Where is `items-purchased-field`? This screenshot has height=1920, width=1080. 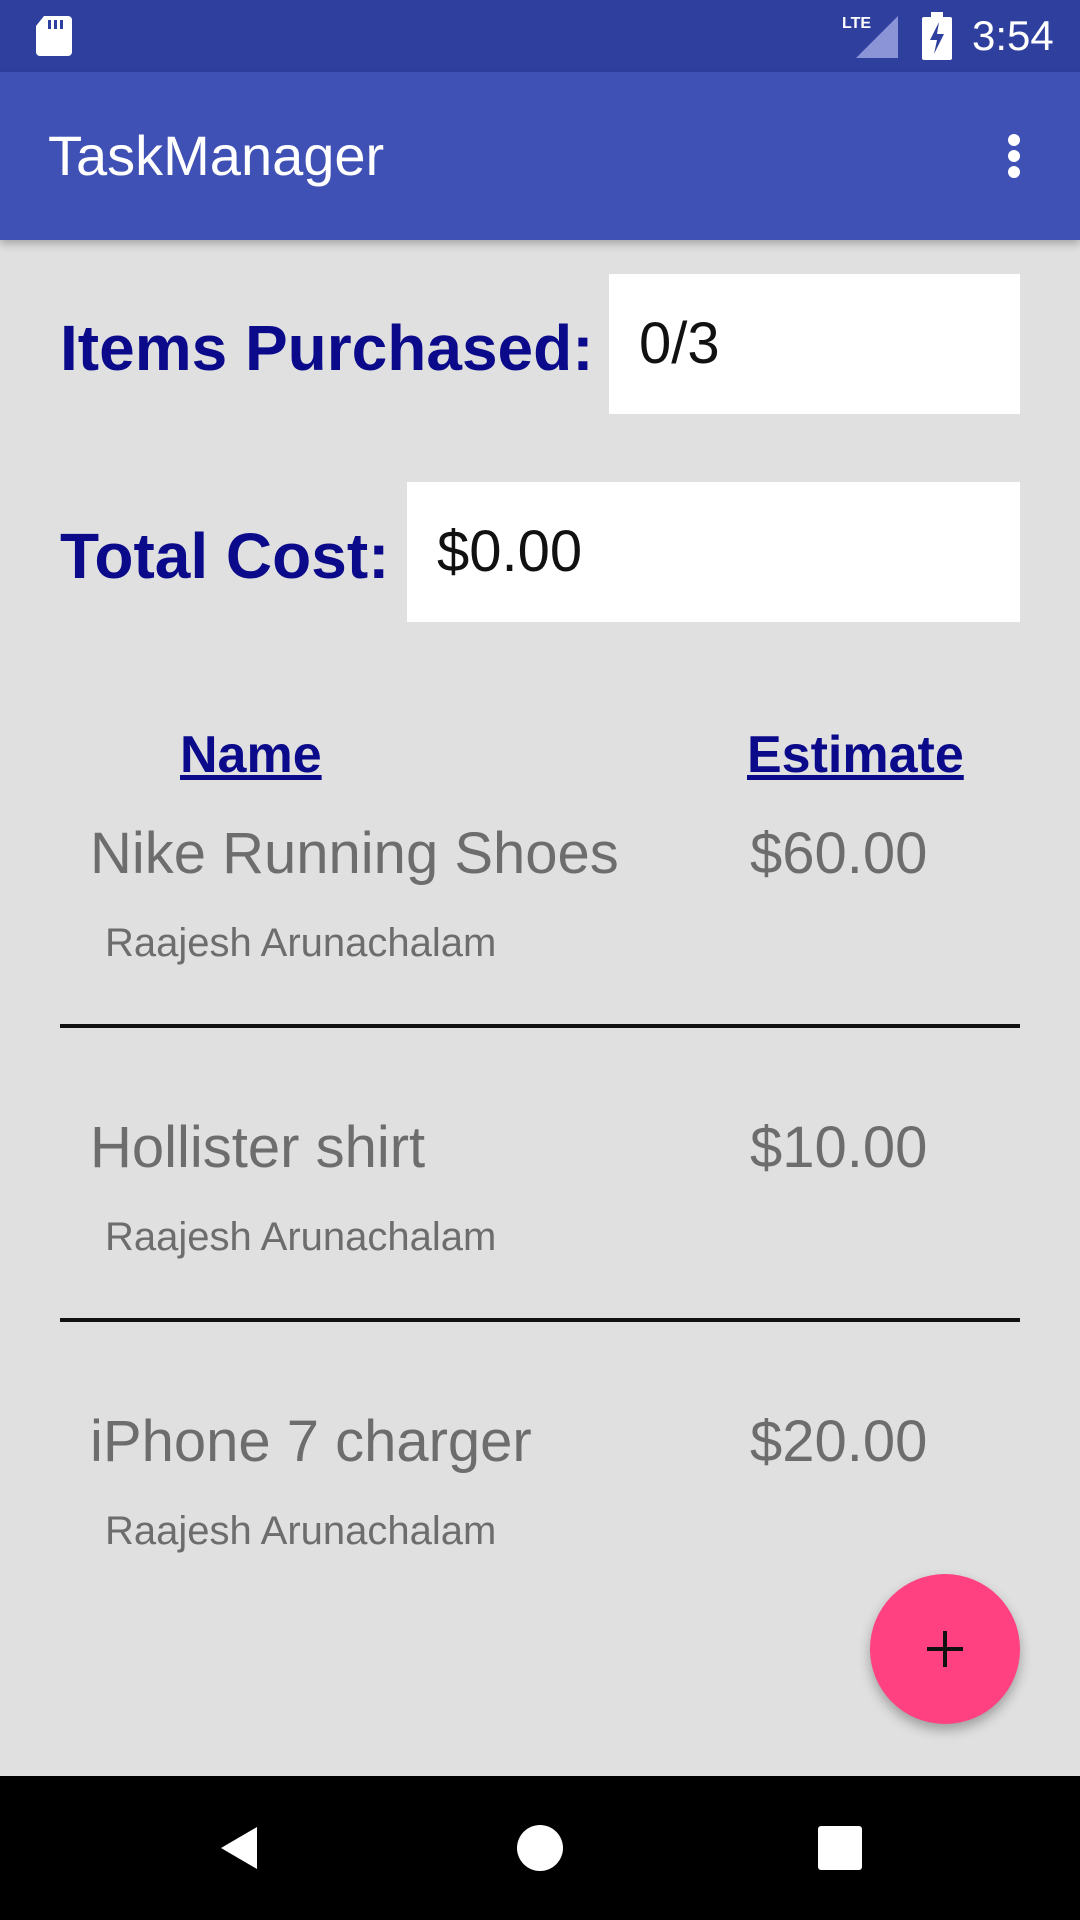
items-purchased-field is located at coordinates (814, 344).